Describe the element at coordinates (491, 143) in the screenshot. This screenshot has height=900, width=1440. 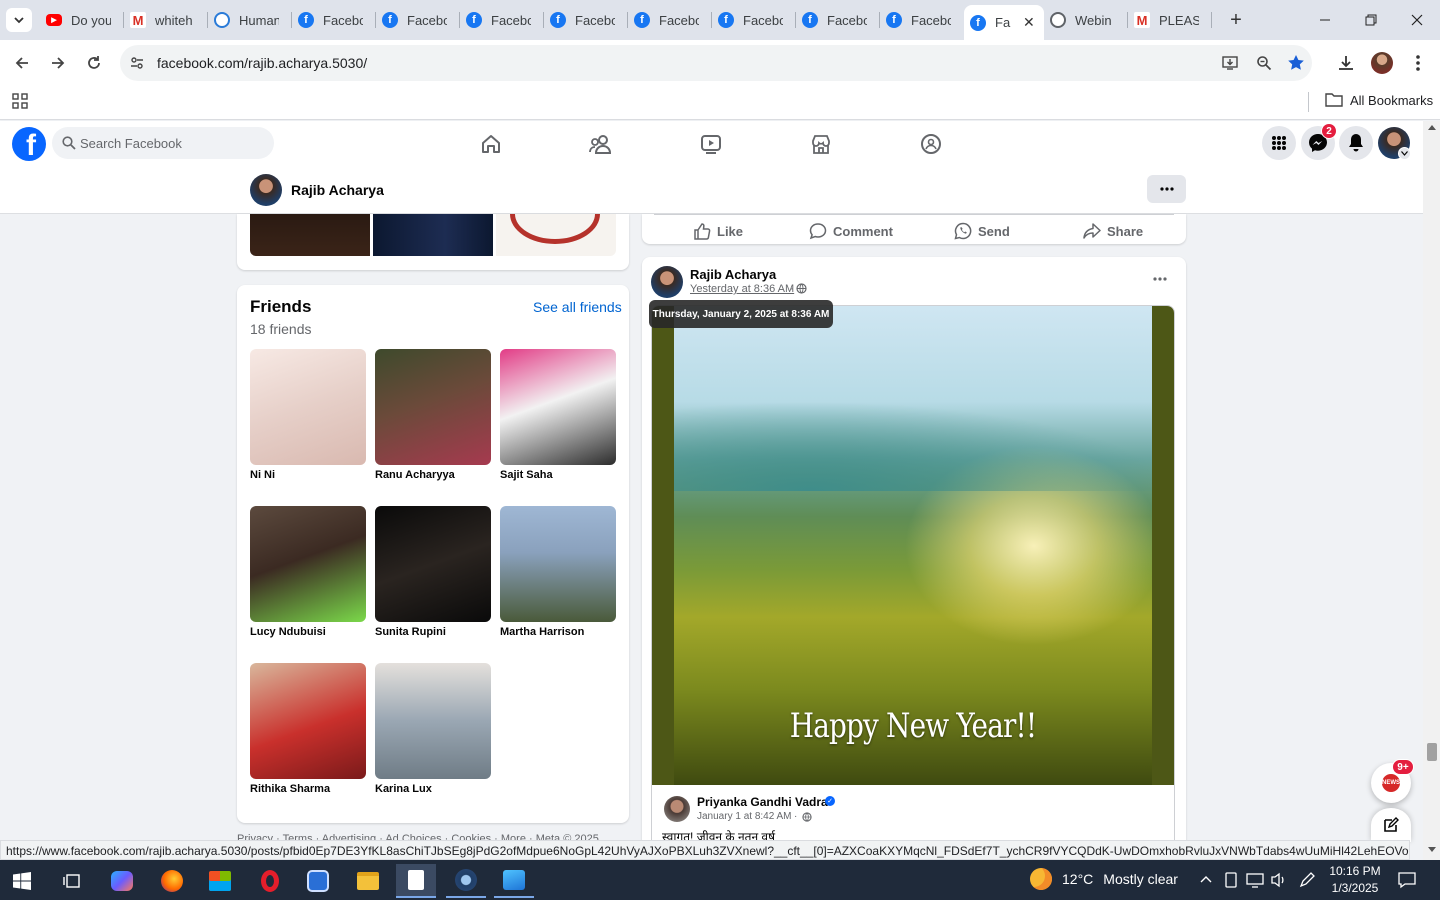
I see `nav-home` at that location.